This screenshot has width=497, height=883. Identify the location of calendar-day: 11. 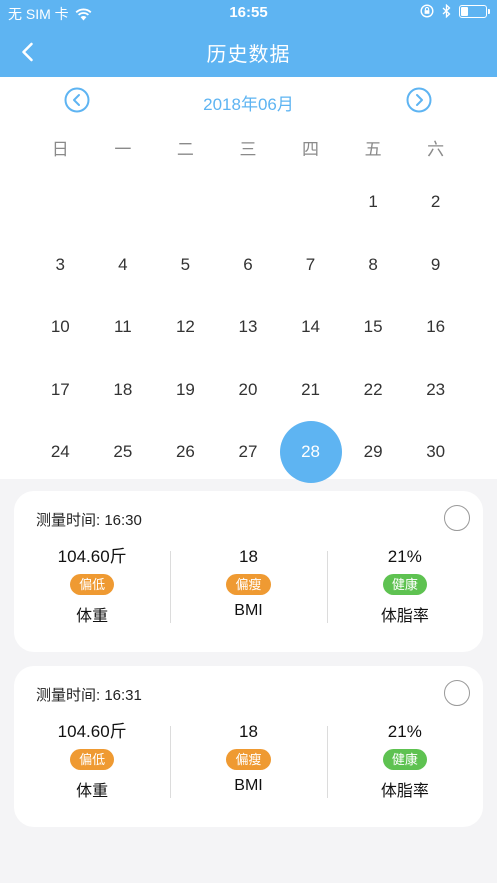
(123, 327).